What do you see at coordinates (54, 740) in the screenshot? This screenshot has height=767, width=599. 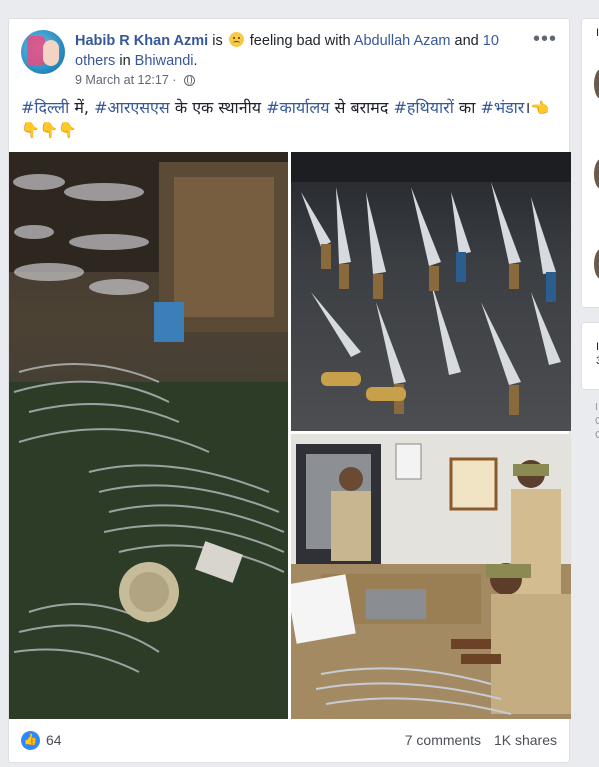 I see `like-count: 64` at bounding box center [54, 740].